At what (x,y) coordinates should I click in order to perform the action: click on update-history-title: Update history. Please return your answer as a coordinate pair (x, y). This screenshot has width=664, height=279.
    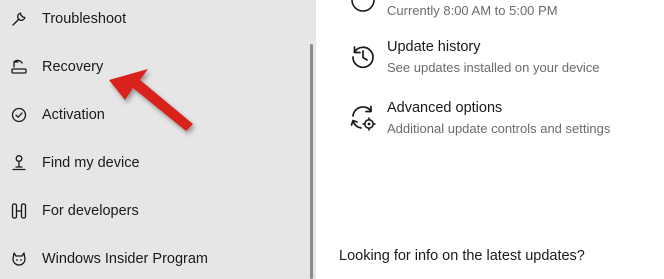
    Looking at the image, I should click on (434, 47).